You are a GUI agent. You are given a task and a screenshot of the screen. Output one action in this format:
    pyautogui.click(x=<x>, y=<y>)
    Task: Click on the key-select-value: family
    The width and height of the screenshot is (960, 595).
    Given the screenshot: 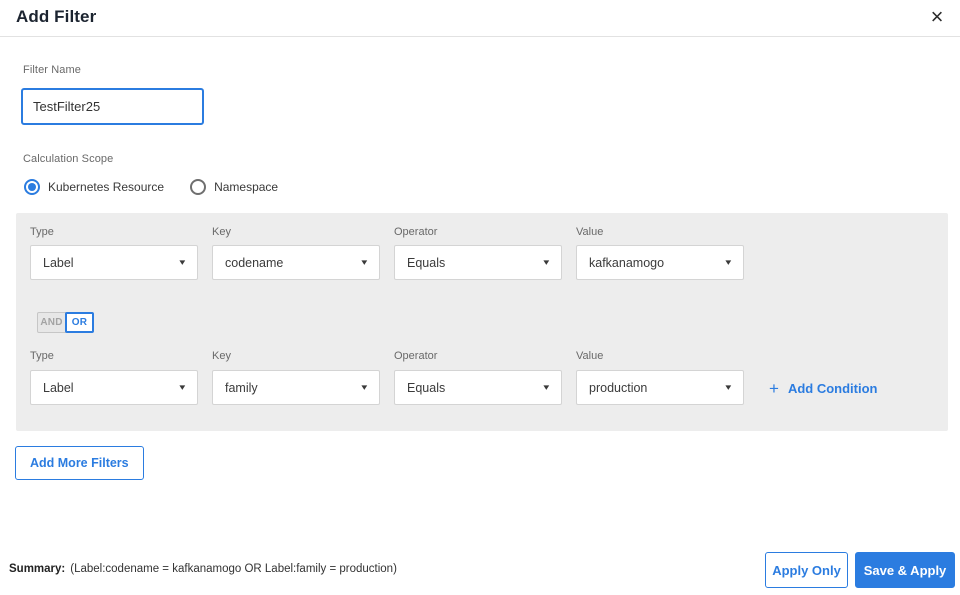 What is the action you would take?
    pyautogui.click(x=241, y=387)
    